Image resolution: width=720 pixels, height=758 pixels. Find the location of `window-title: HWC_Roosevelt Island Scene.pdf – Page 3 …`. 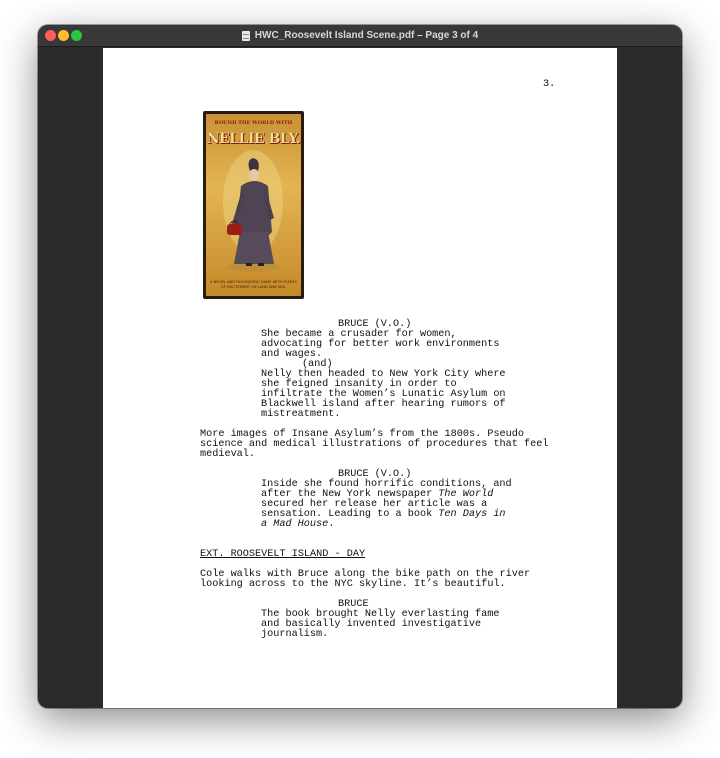

window-title: HWC_Roosevelt Island Scene.pdf – Page 3 … is located at coordinates (366, 35).